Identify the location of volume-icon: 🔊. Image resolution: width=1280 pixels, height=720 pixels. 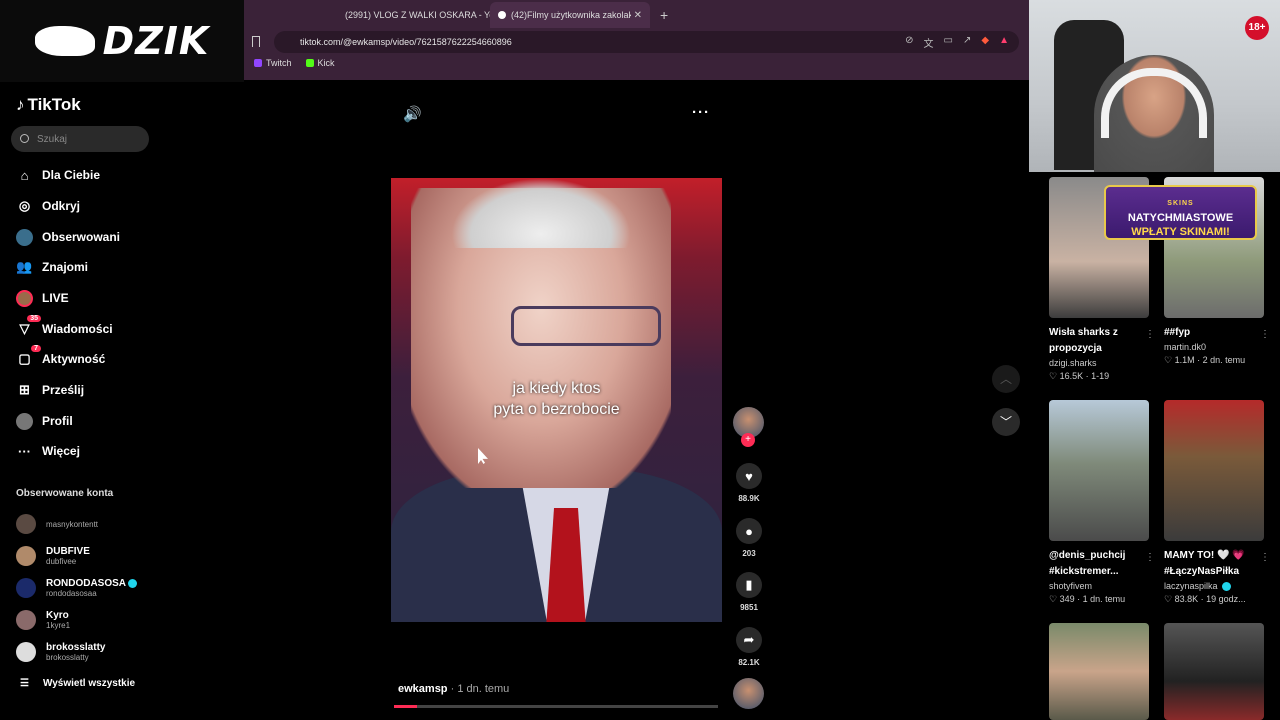
(412, 114).